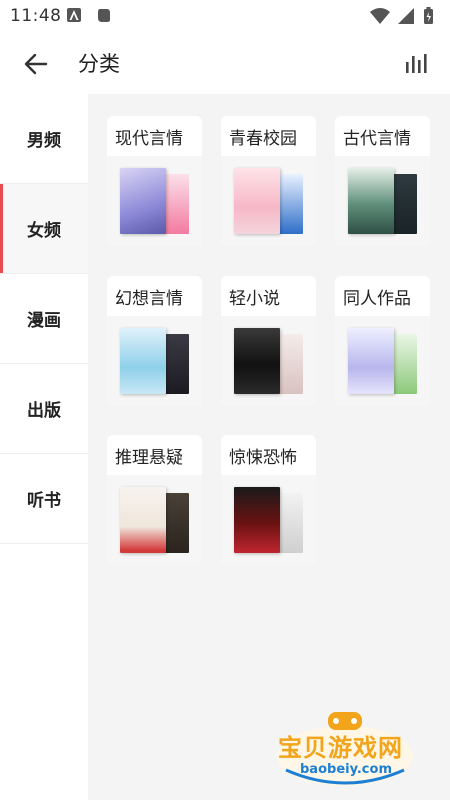 Image resolution: width=450 pixels, height=800 pixels. I want to click on watermark-text: 宝贝游戏网, so click(340, 748).